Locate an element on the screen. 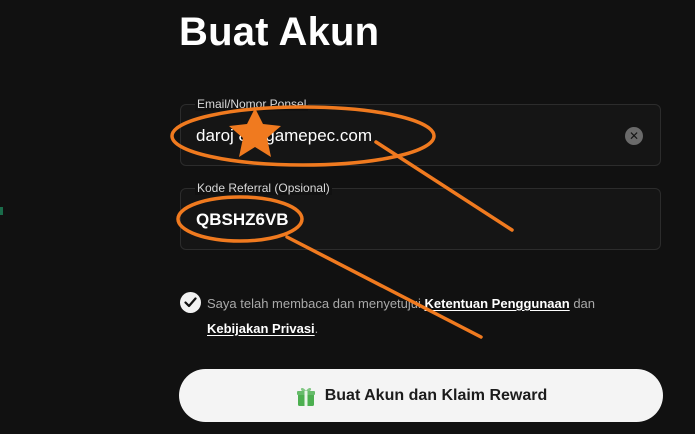 This screenshot has width=695, height=434. terms-of-use-link: Ketentuan Penggunaan is located at coordinates (497, 303).